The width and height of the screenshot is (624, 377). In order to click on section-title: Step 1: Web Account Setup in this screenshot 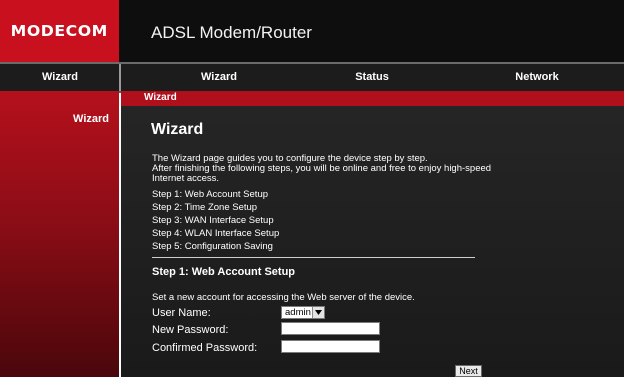, I will do `click(224, 272)`.